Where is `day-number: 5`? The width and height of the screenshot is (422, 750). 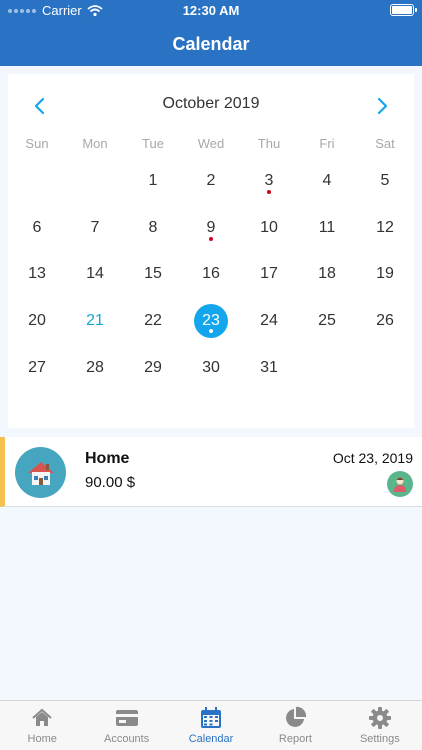 day-number: 5 is located at coordinates (385, 181).